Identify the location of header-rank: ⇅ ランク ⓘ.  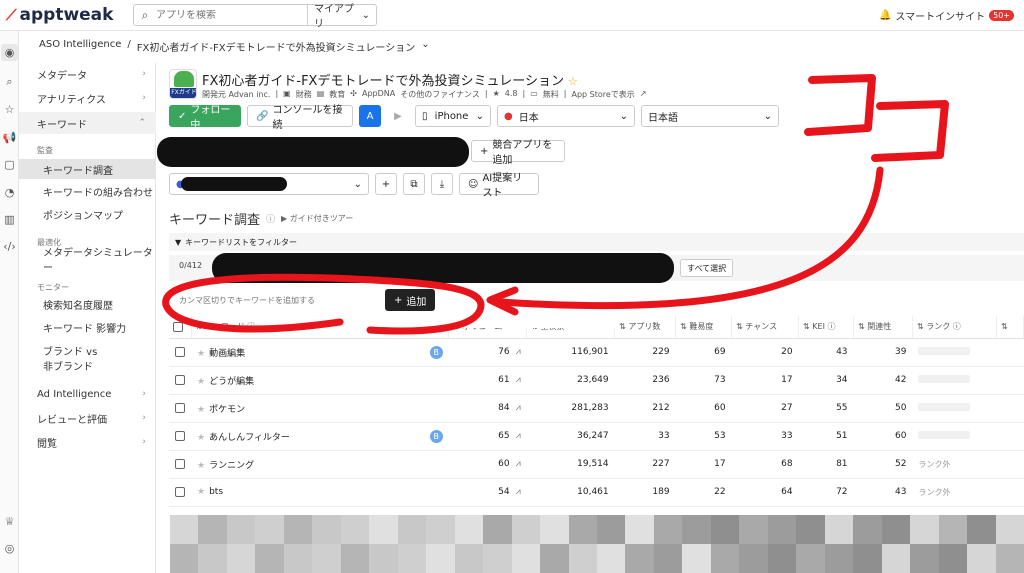
(954, 327).